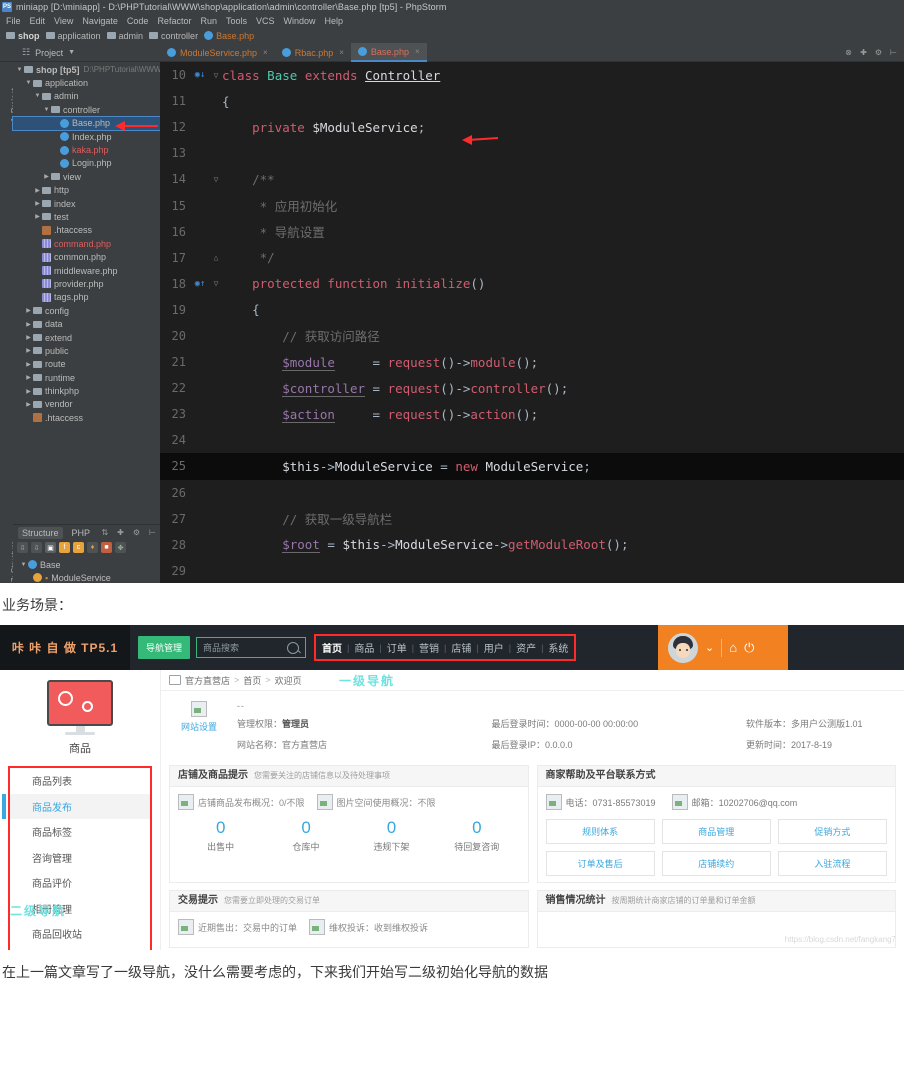  Describe the element at coordinates (86, 297) in the screenshot. I see `tree-item-tagsphp: tags.php` at that location.